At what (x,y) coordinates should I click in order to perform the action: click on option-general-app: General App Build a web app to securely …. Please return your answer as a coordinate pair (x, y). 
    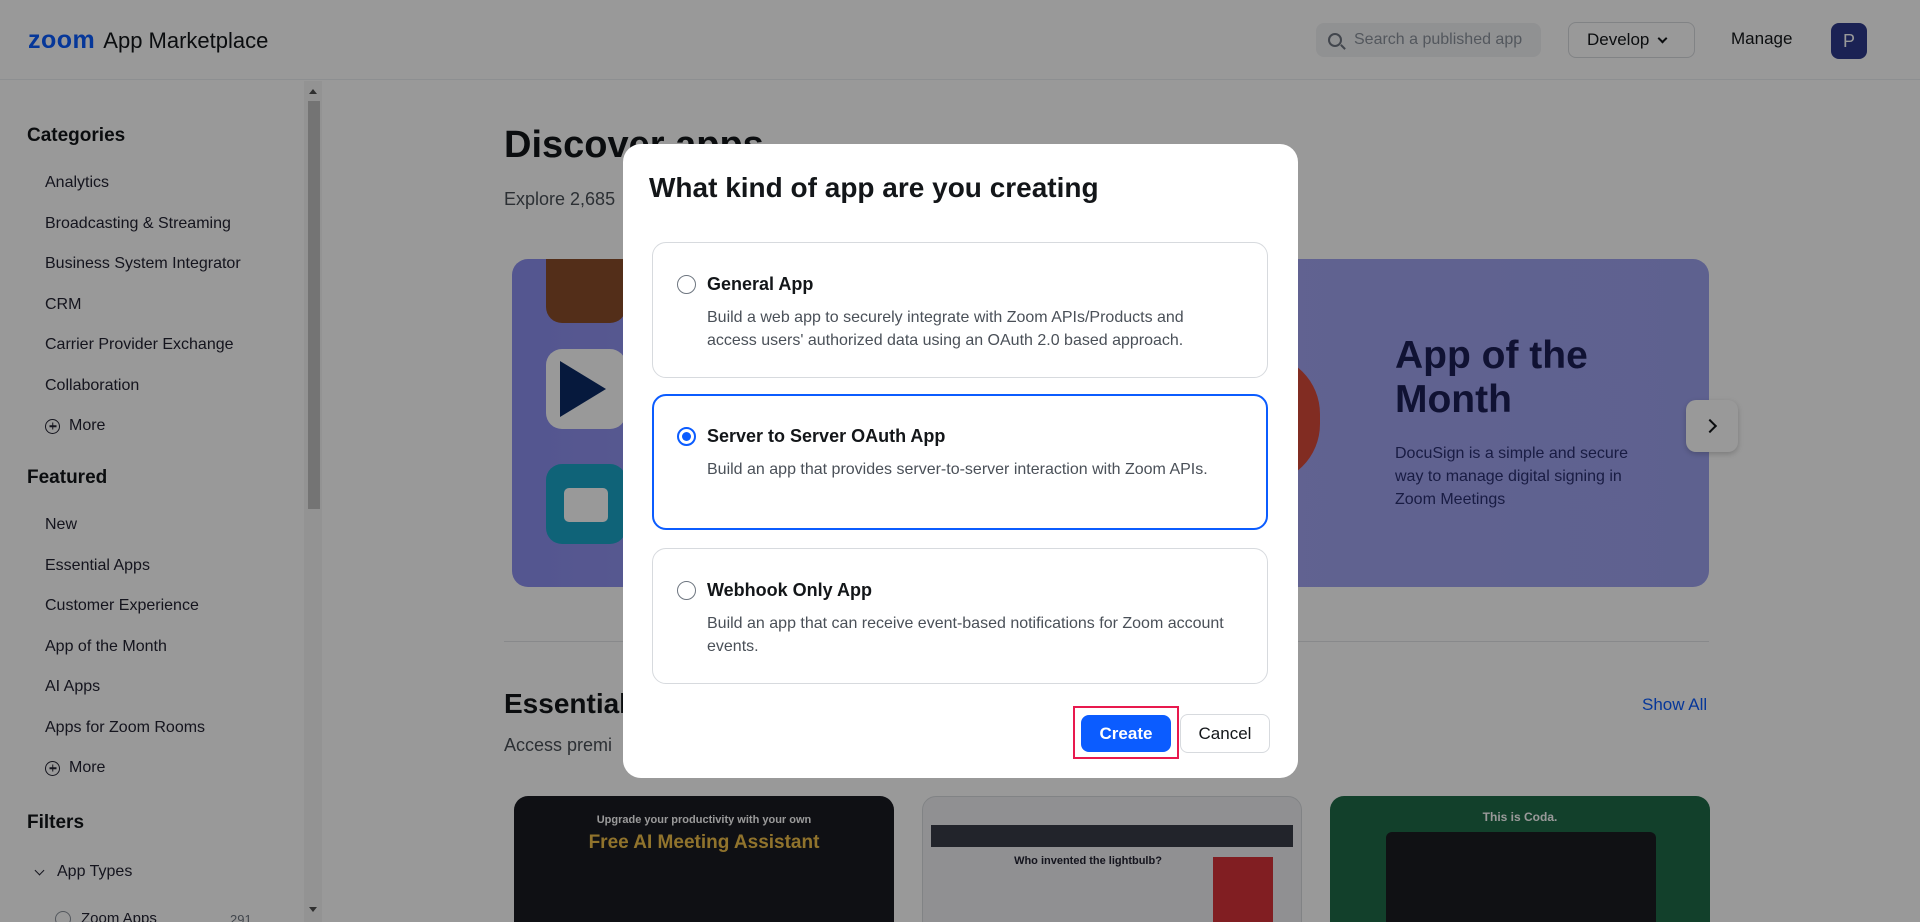
    Looking at the image, I should click on (960, 310).